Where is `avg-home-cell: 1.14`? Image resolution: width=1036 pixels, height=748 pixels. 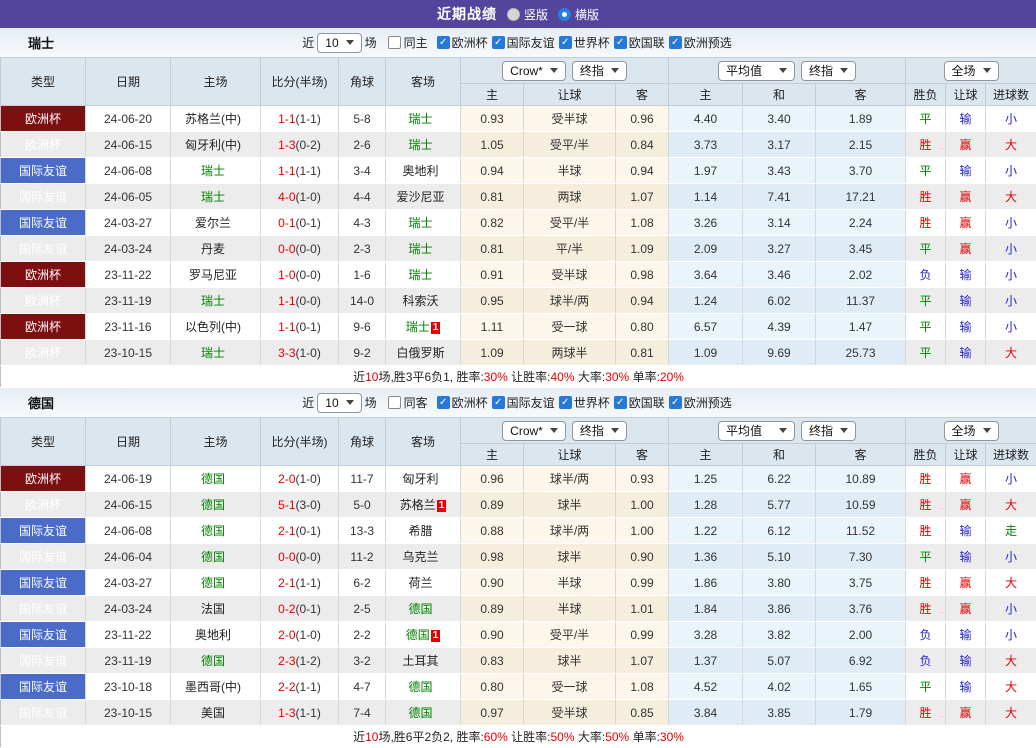 avg-home-cell: 1.14 is located at coordinates (706, 197).